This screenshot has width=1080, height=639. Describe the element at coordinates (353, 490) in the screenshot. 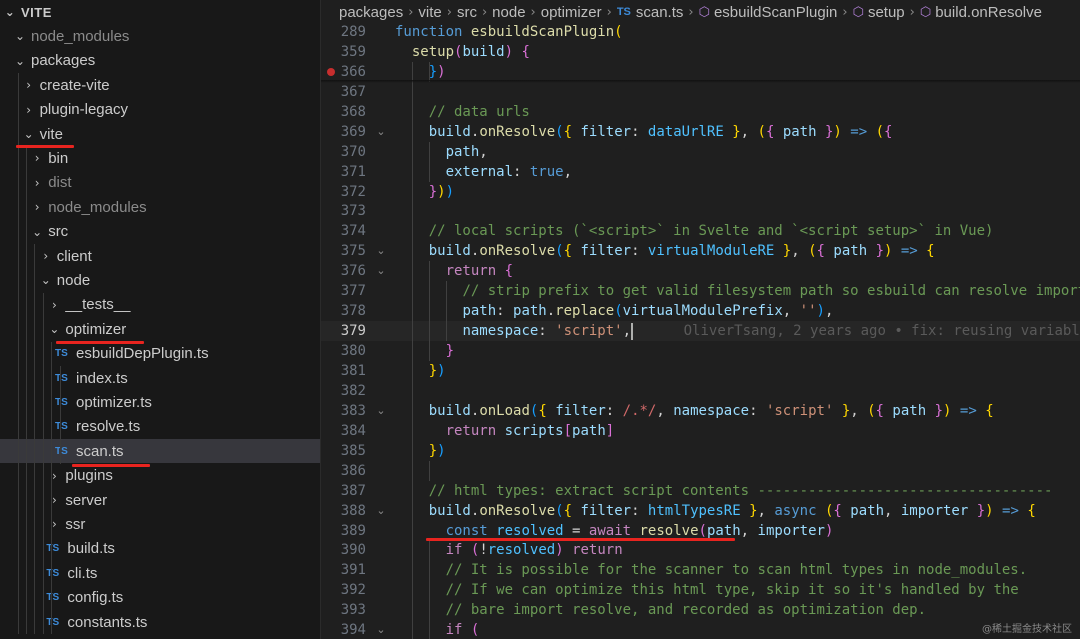

I see `line-number: 387` at that location.